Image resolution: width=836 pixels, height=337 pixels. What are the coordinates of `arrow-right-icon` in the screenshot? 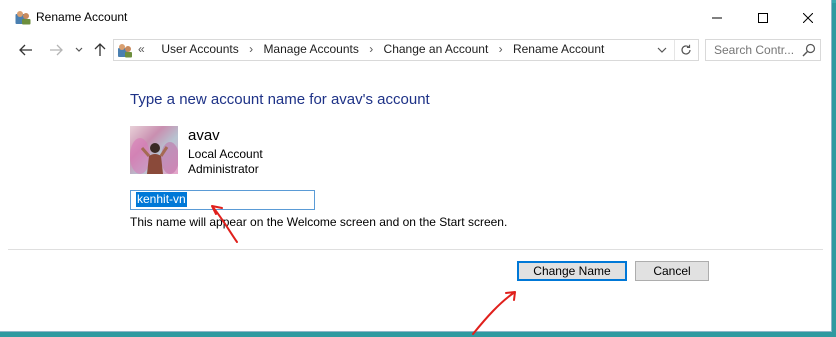 It's located at (56, 50).